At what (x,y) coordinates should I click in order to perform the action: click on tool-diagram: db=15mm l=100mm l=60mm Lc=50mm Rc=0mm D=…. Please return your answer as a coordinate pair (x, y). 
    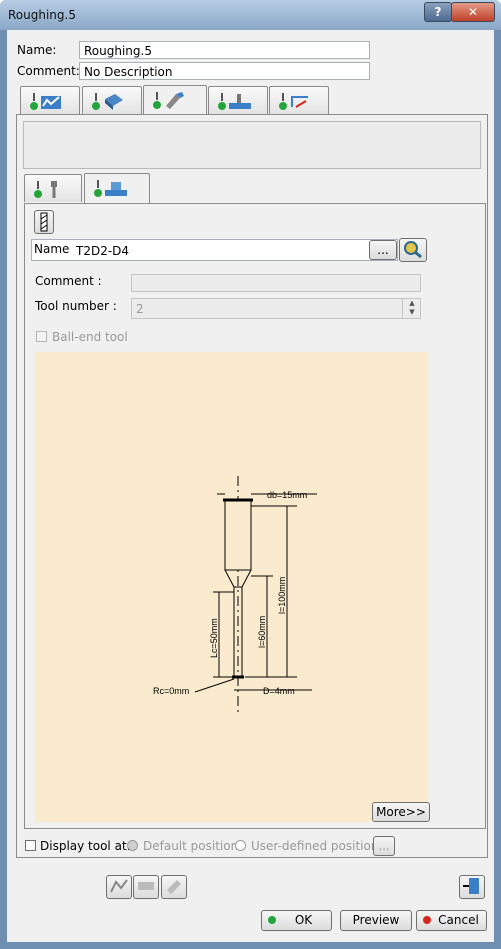
    Looking at the image, I should click on (235, 594).